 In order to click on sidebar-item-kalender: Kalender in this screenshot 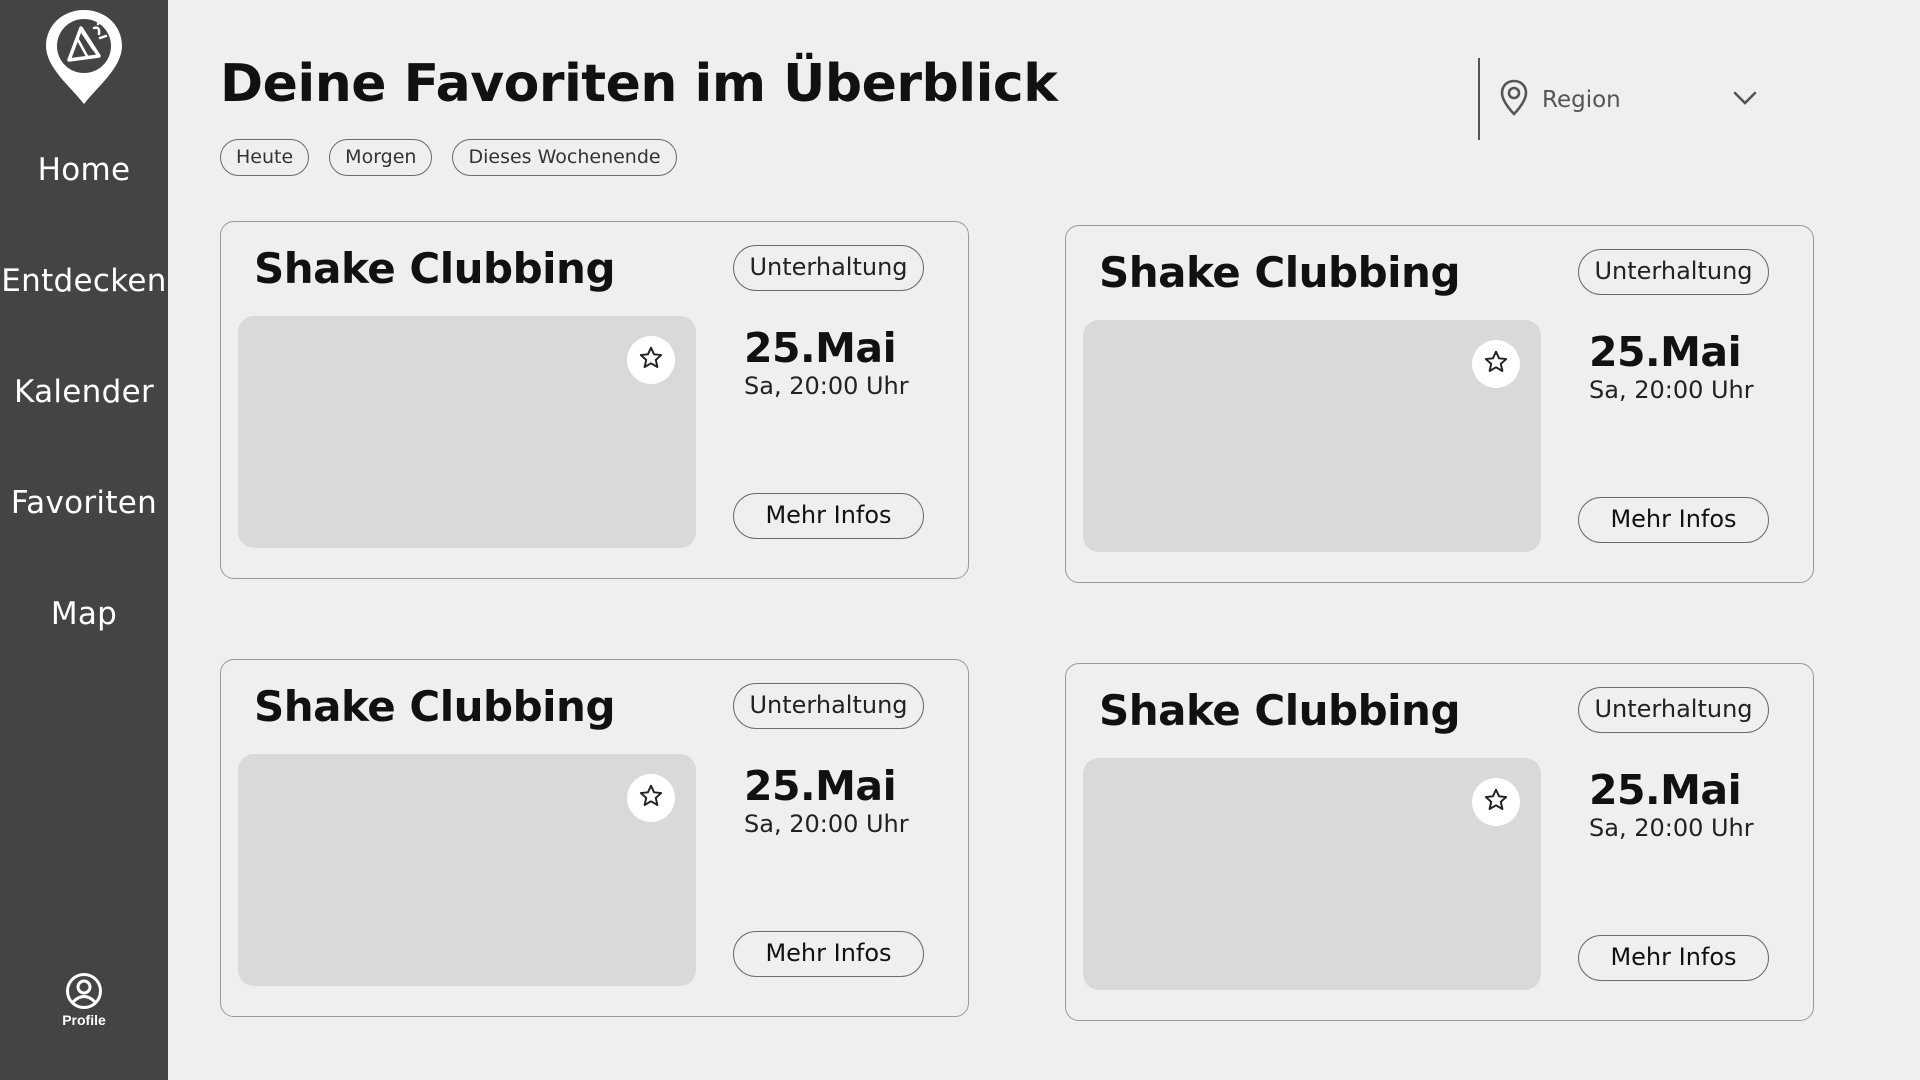, I will do `click(84, 392)`.